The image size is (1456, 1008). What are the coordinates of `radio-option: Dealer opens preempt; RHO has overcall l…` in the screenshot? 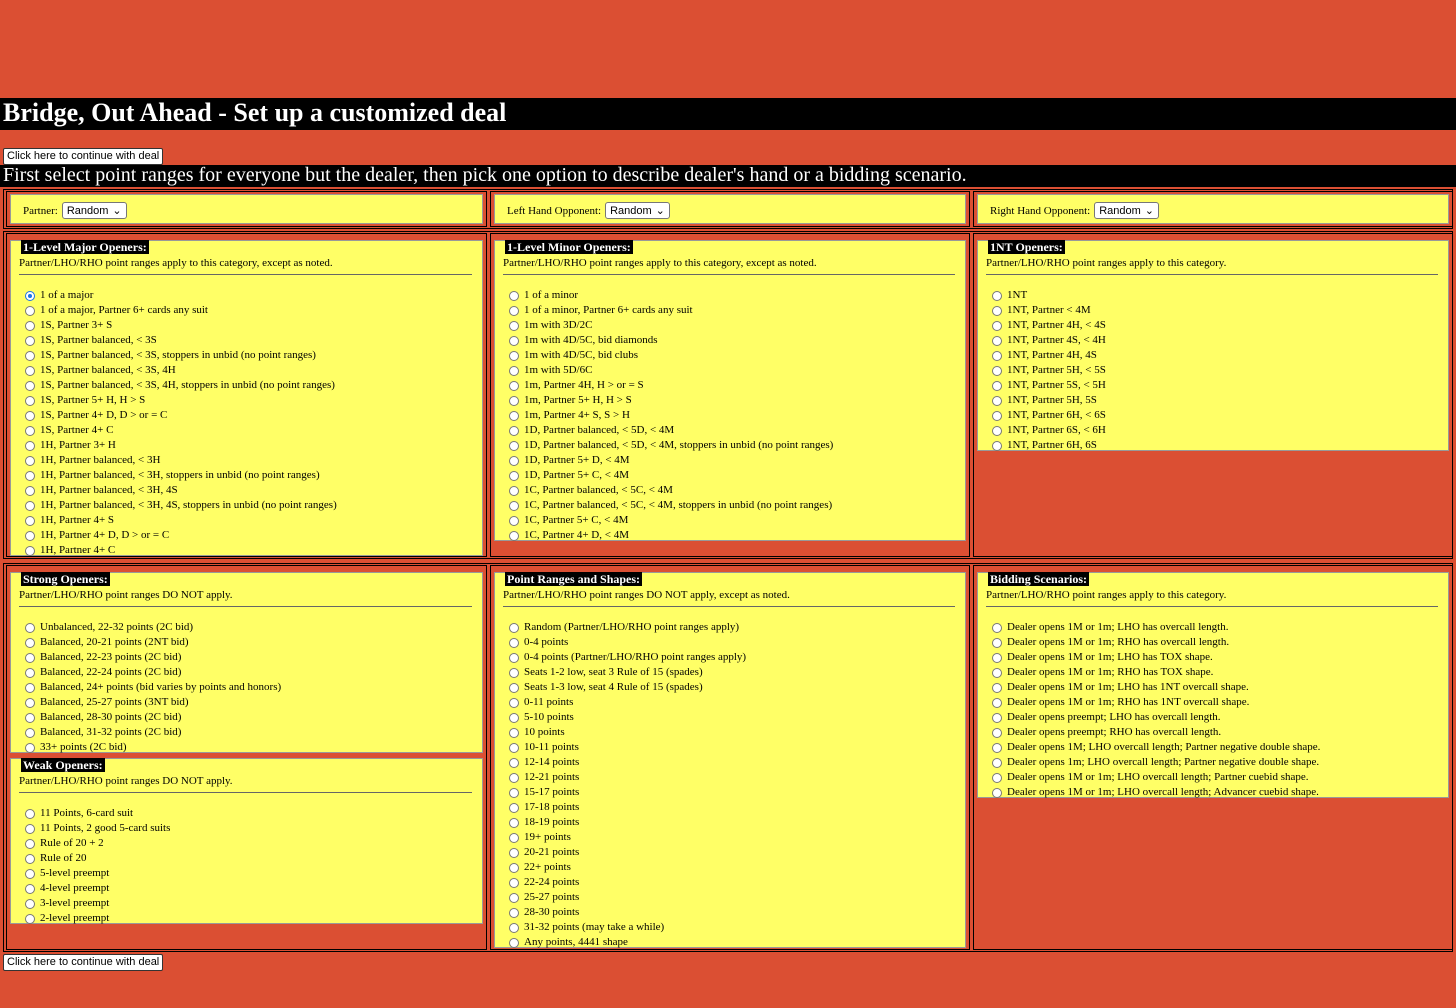 It's located at (1156, 732).